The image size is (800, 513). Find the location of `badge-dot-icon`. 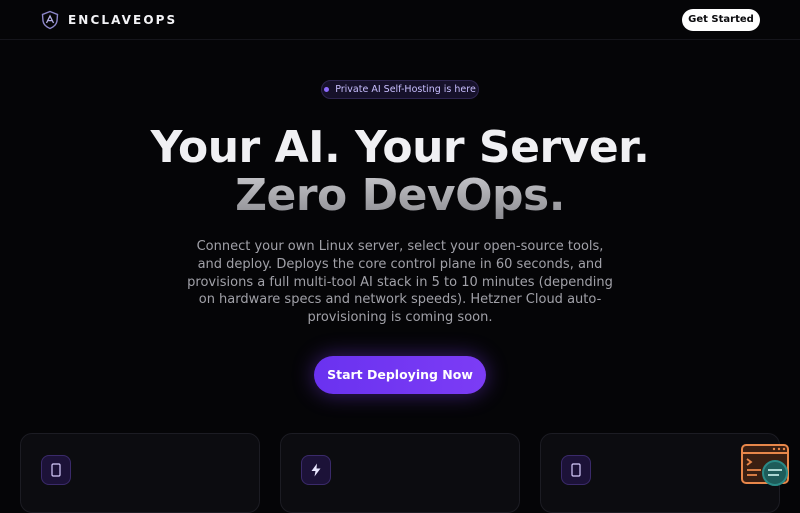

badge-dot-icon is located at coordinates (327, 89).